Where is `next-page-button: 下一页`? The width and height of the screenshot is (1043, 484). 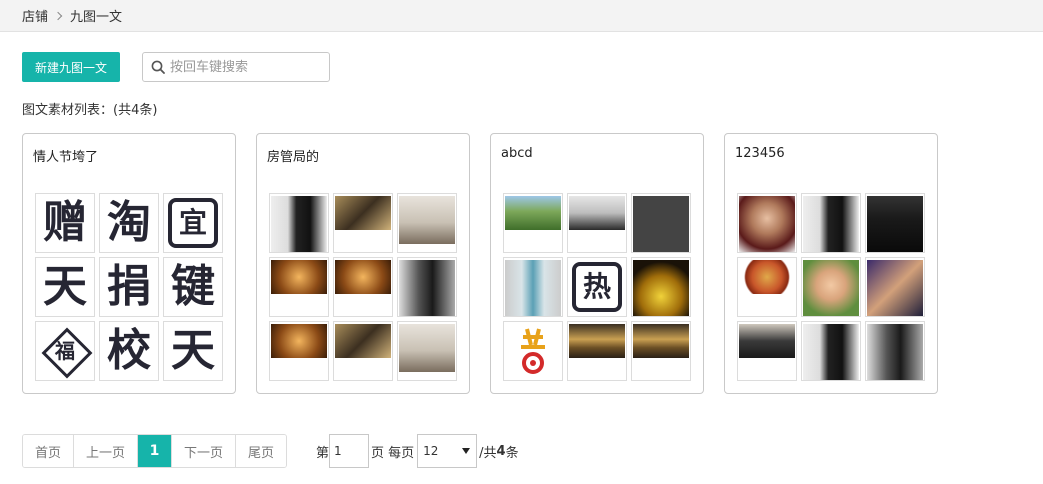 next-page-button: 下一页 is located at coordinates (204, 451).